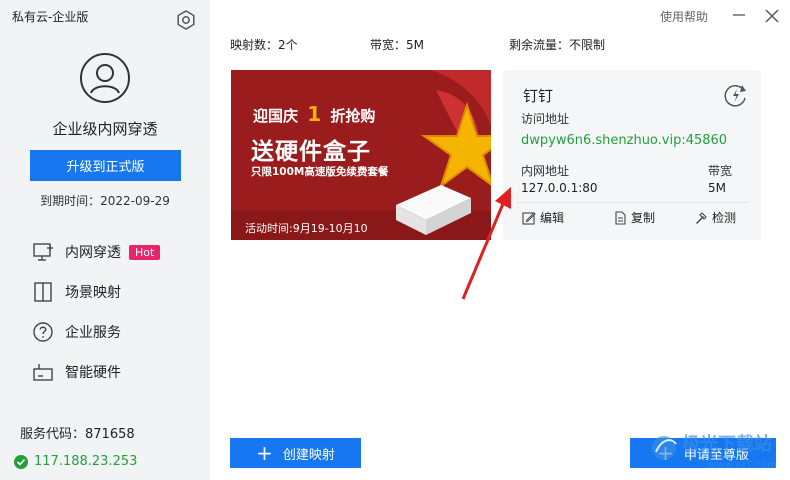  Describe the element at coordinates (552, 218) in the screenshot. I see `edit-label: 编辑` at that location.